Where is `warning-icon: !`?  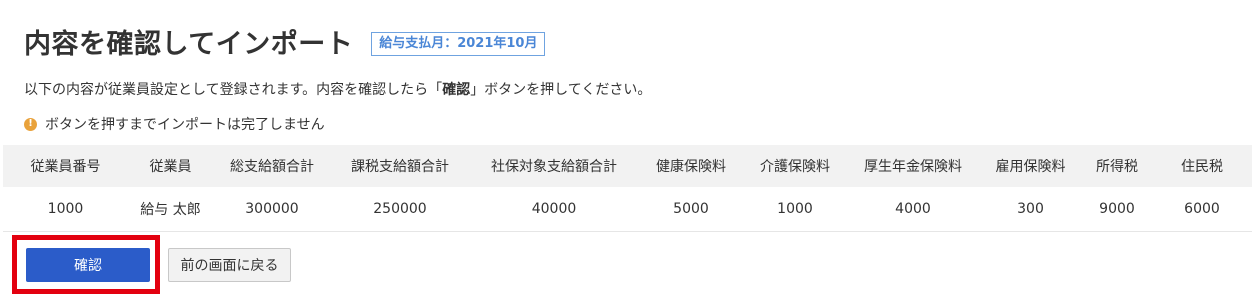 warning-icon: ! is located at coordinates (30, 124).